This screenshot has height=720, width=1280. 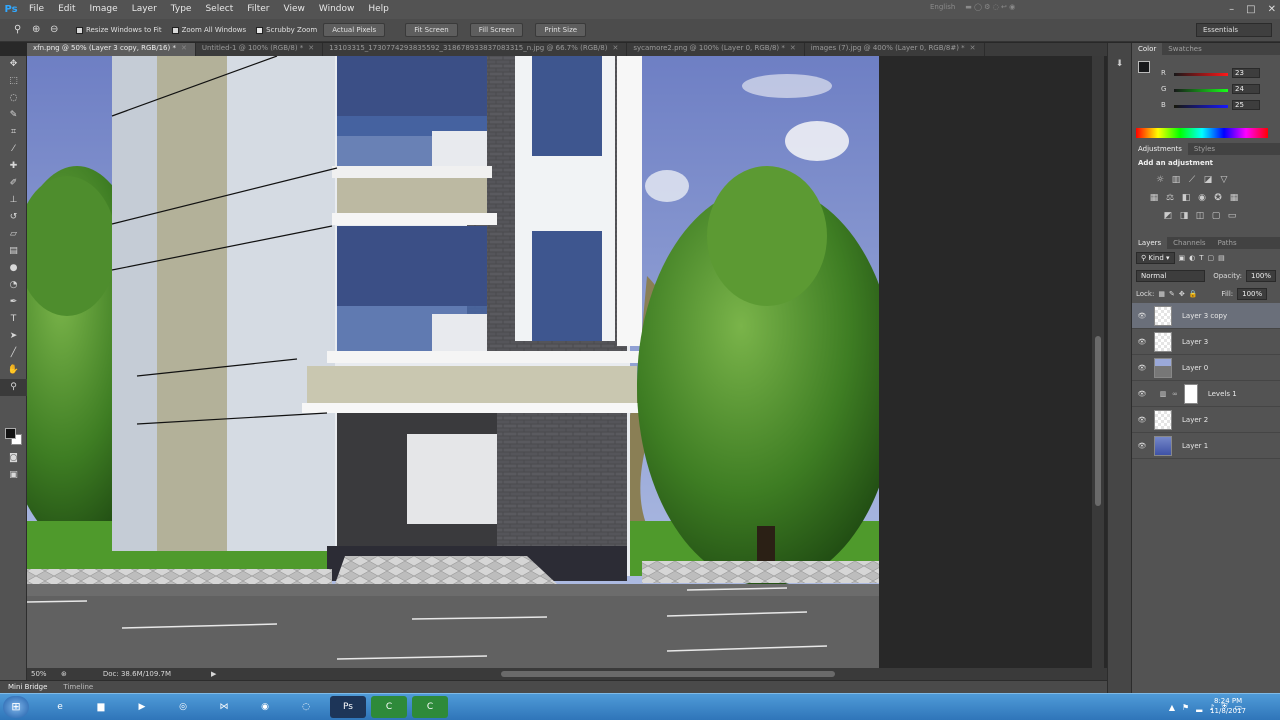 I want to click on zoom-in-icon: ⊕, so click(x=38, y=30).